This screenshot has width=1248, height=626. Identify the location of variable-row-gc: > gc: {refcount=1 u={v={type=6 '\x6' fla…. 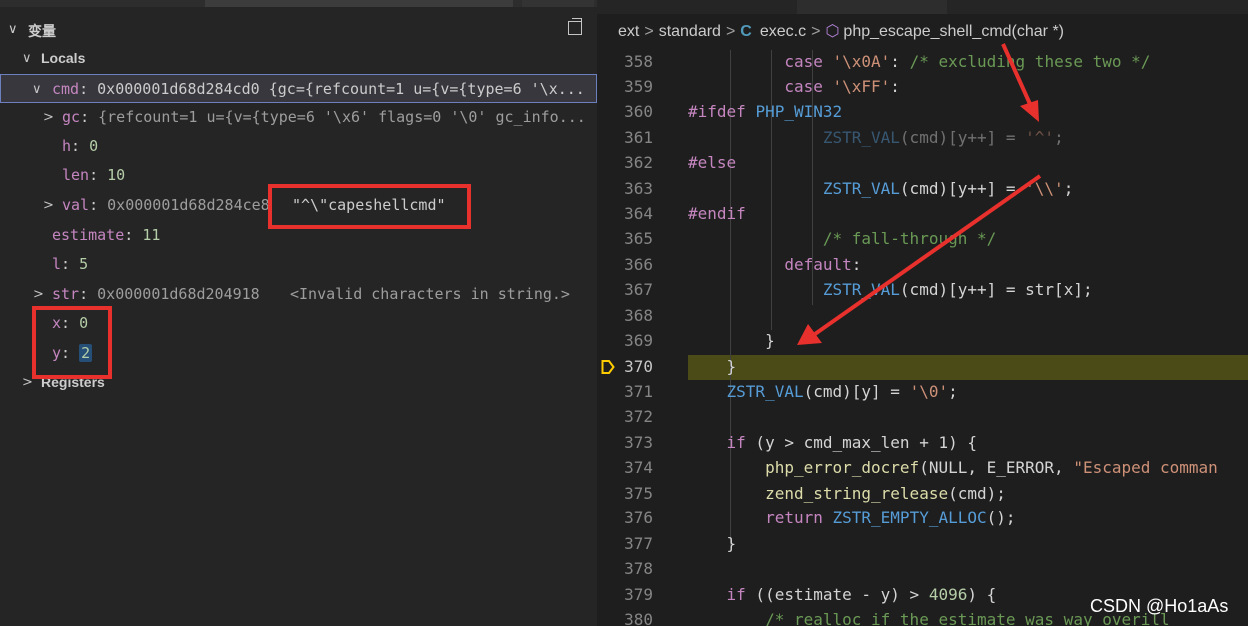
(298, 117).